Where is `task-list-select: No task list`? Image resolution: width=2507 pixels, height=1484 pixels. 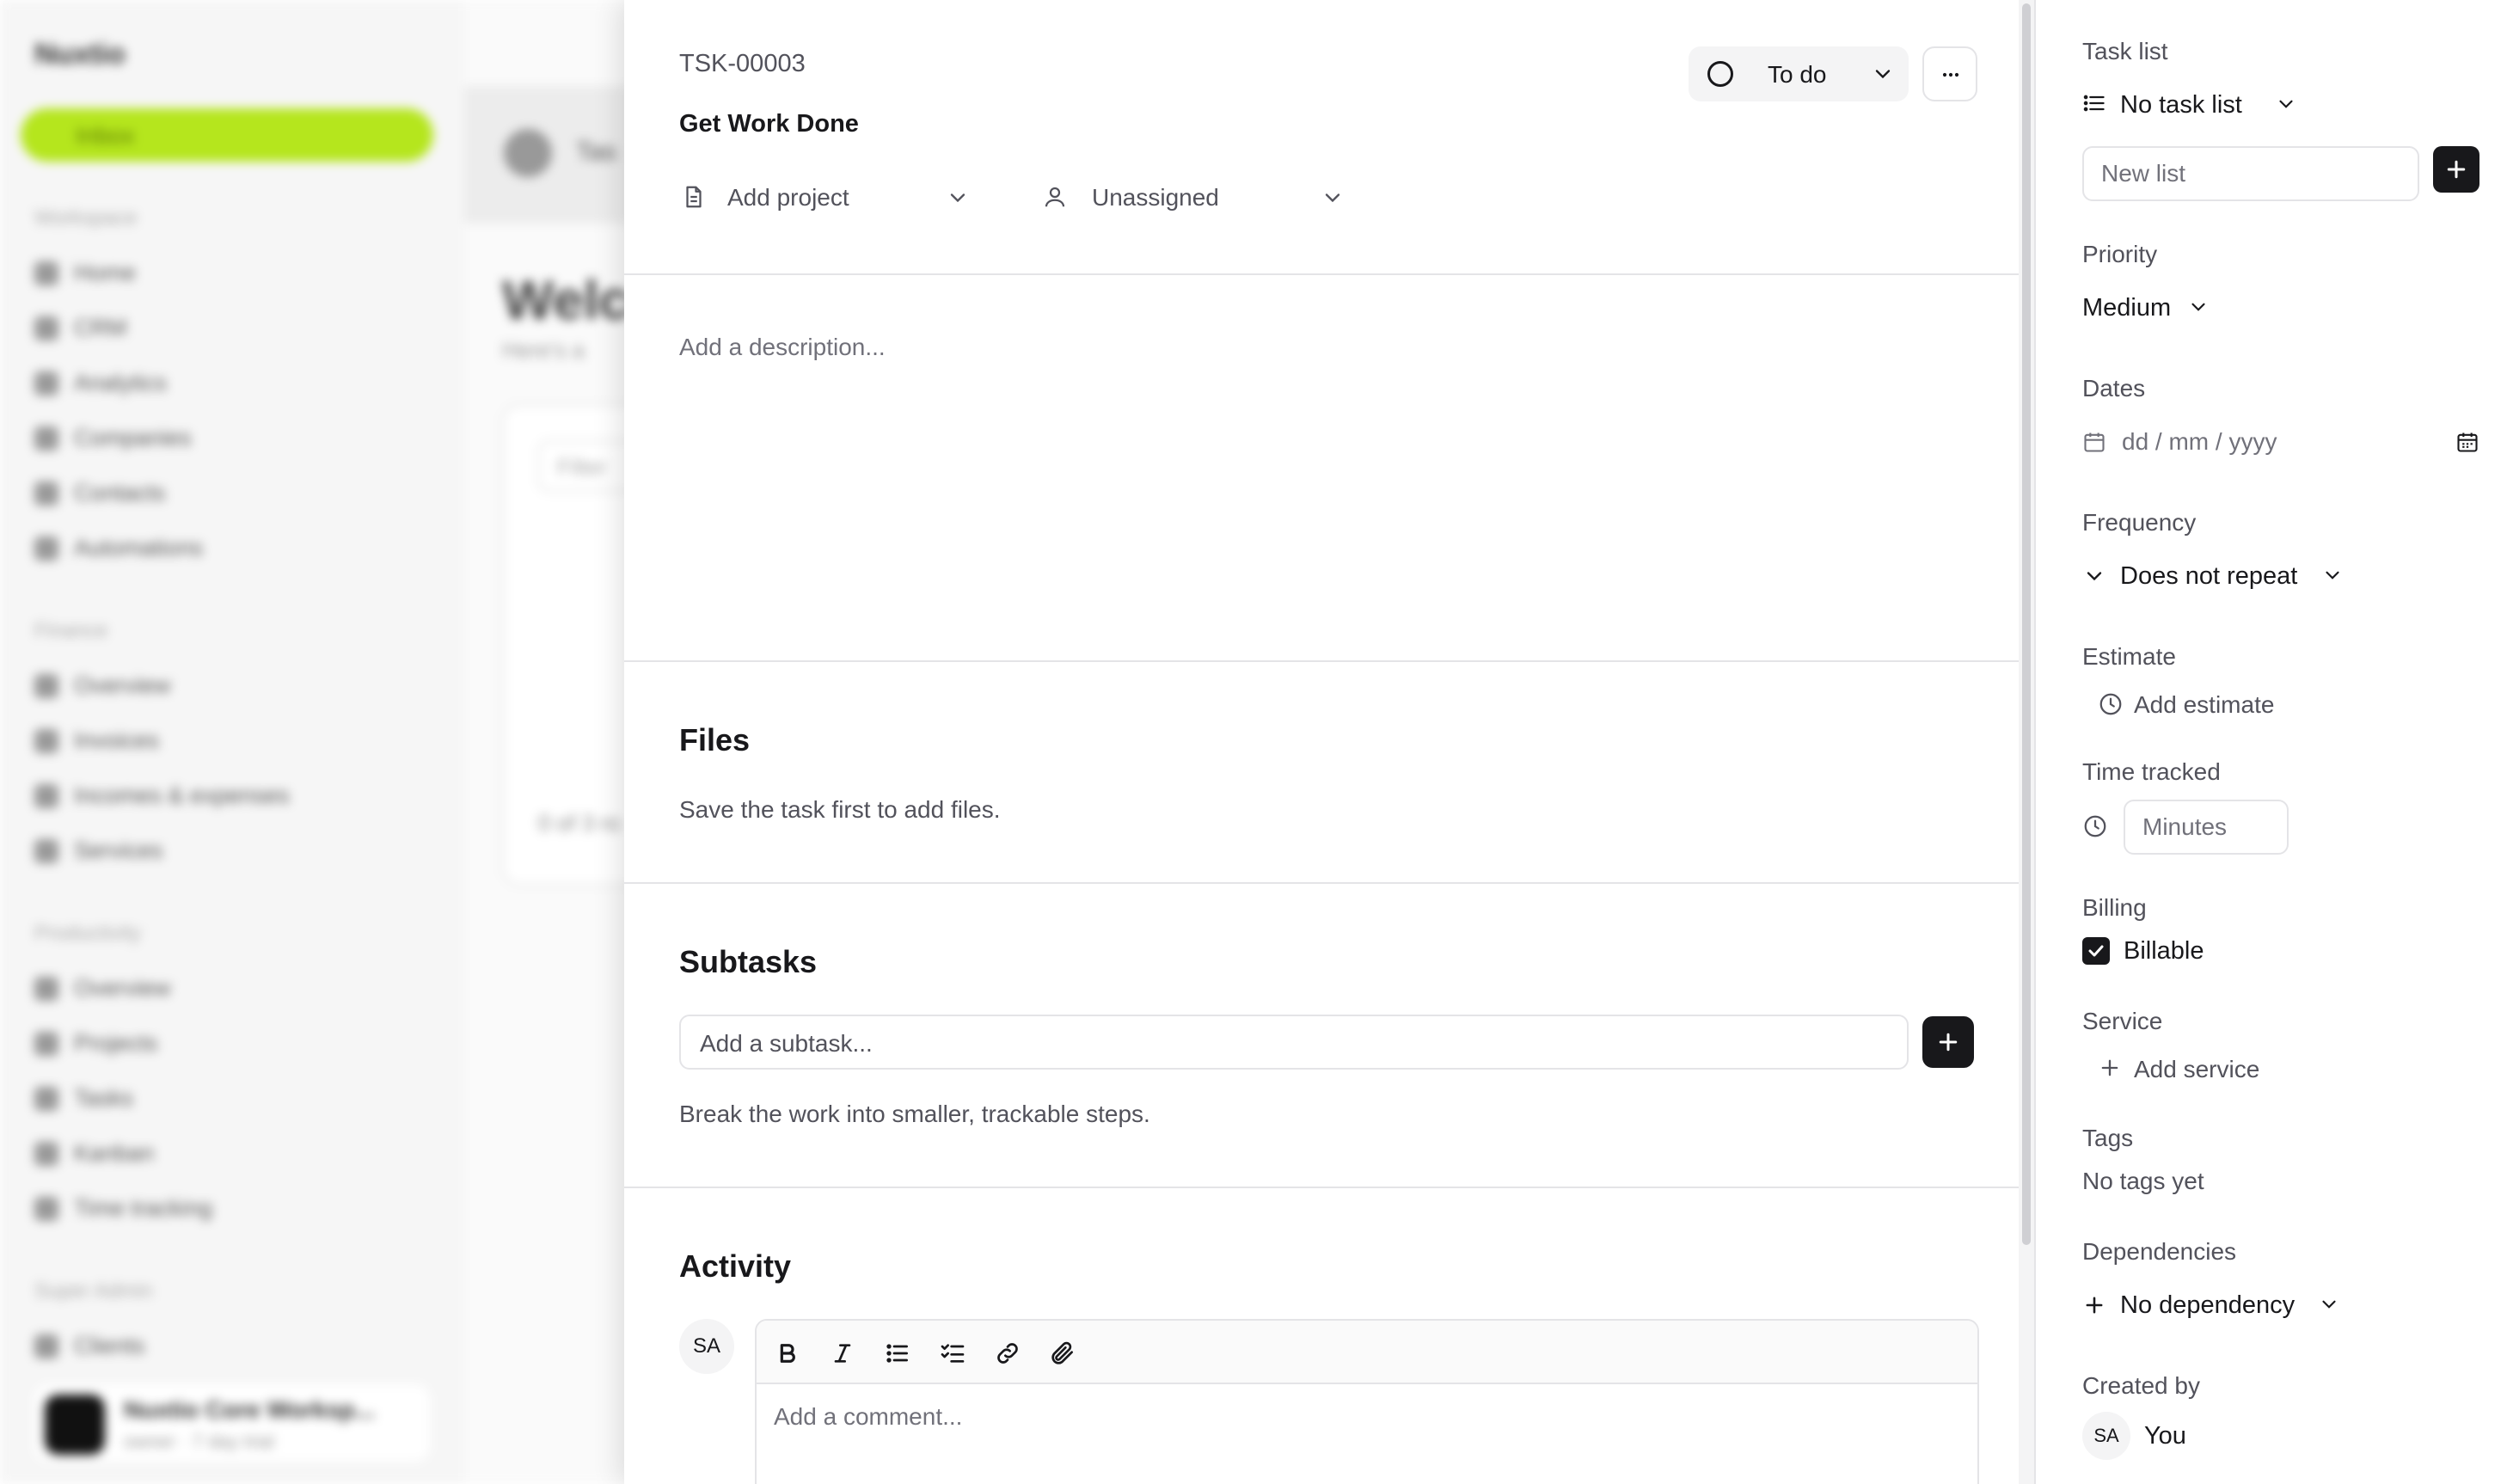
task-list-select: No task list is located at coordinates (2211, 105).